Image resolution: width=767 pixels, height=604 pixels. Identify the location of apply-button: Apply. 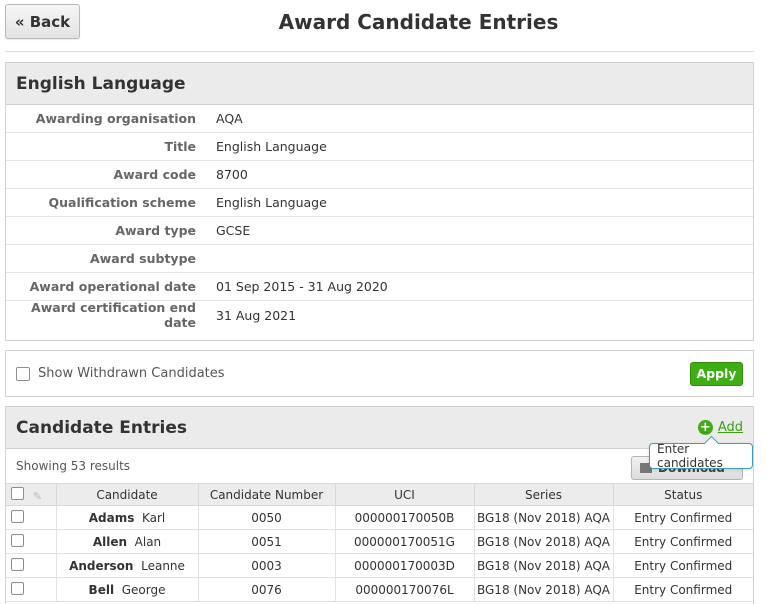
(716, 373).